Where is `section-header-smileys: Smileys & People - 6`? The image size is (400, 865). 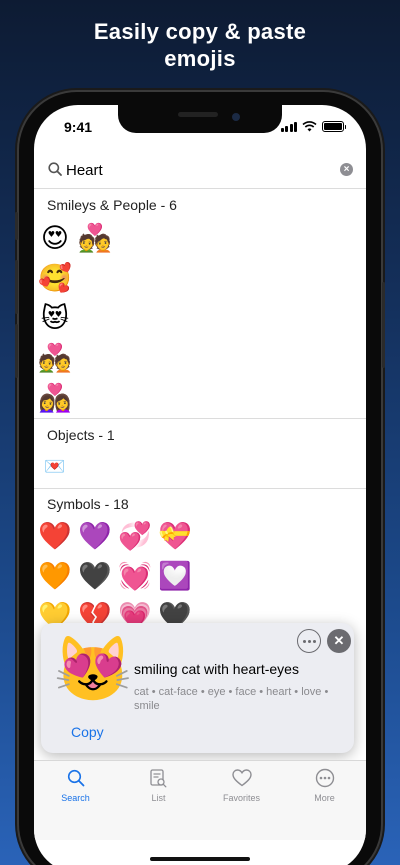 section-header-smileys: Smileys & People - 6 is located at coordinates (112, 205).